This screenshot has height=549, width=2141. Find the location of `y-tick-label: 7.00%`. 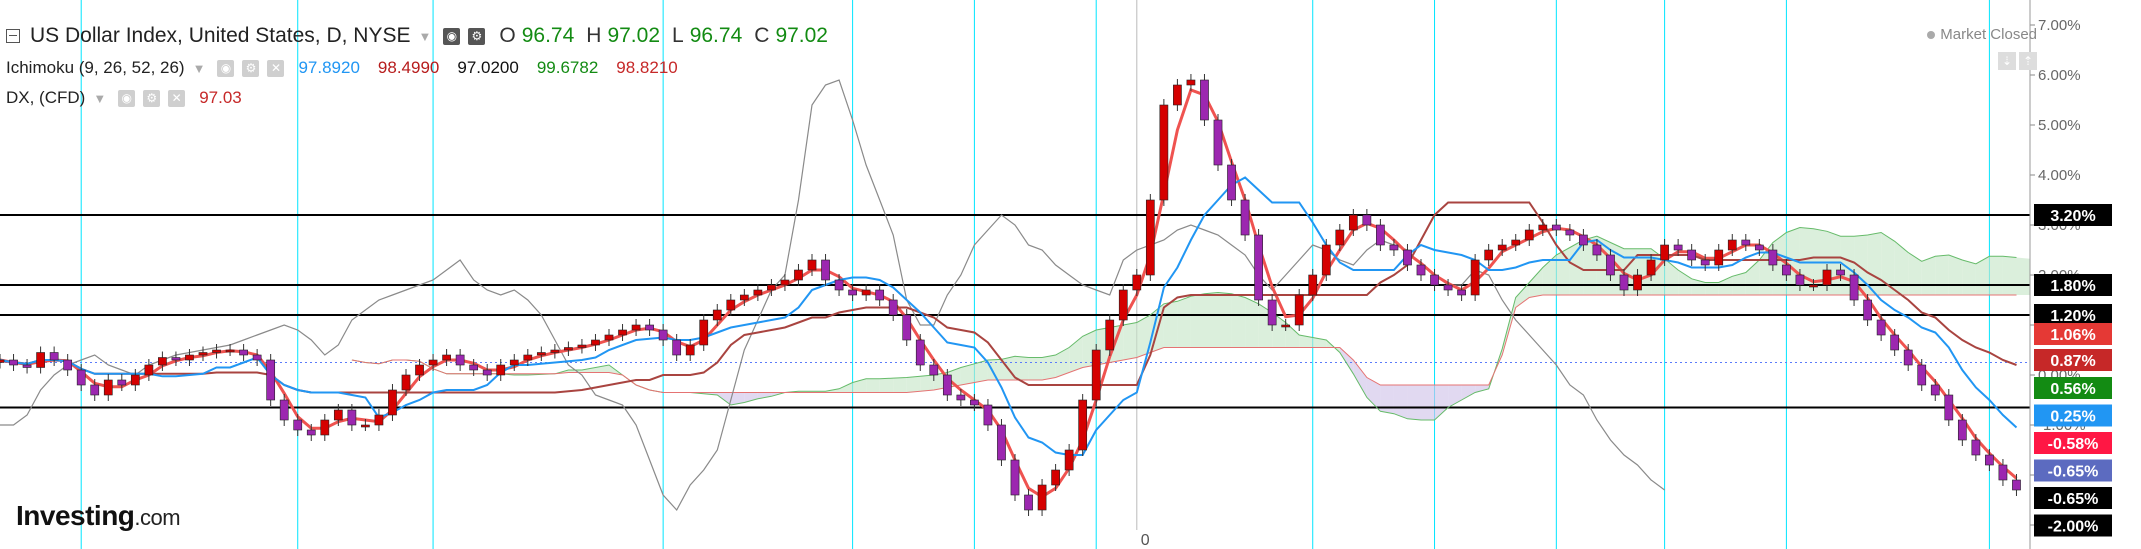

y-tick-label: 7.00% is located at coordinates (2059, 25).